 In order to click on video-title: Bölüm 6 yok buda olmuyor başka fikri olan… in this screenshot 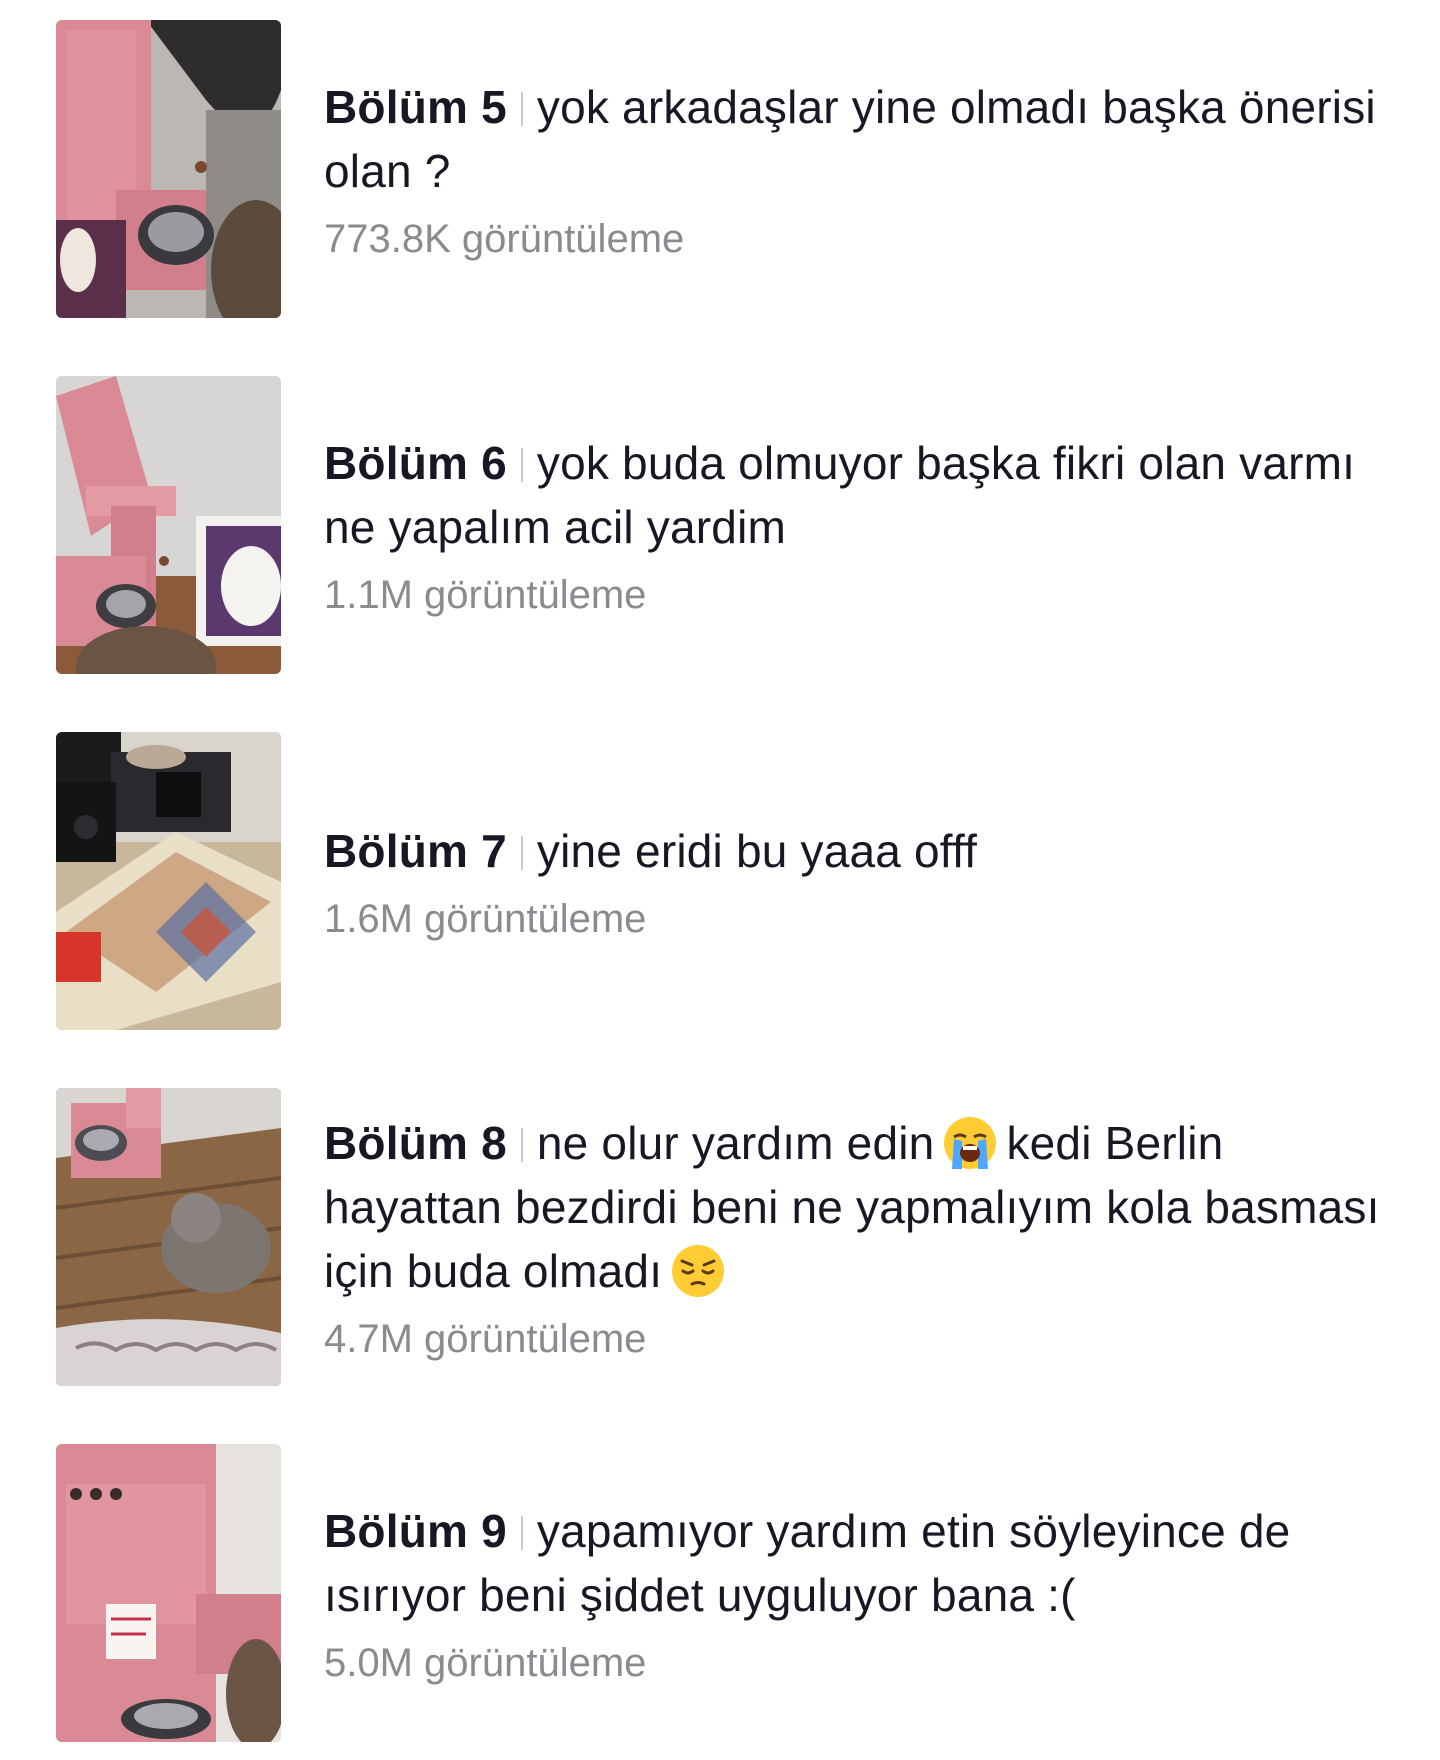, I will do `click(860, 495)`.